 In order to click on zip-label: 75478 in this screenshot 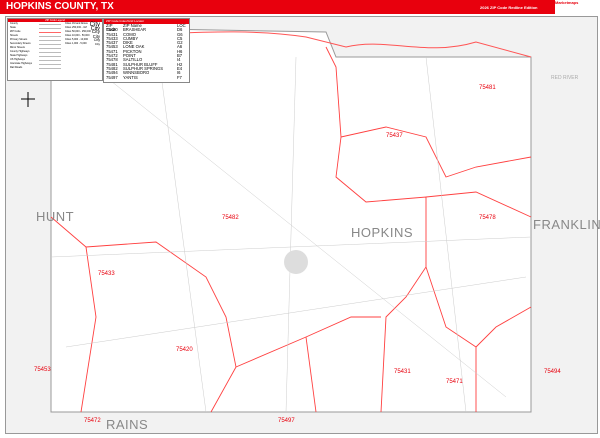, I will do `click(487, 218)`.